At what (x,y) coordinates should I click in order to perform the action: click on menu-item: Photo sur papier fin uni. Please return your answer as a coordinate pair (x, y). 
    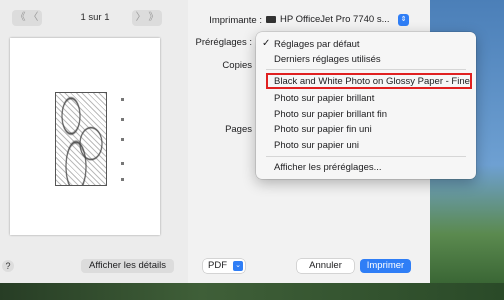
    Looking at the image, I should click on (323, 129).